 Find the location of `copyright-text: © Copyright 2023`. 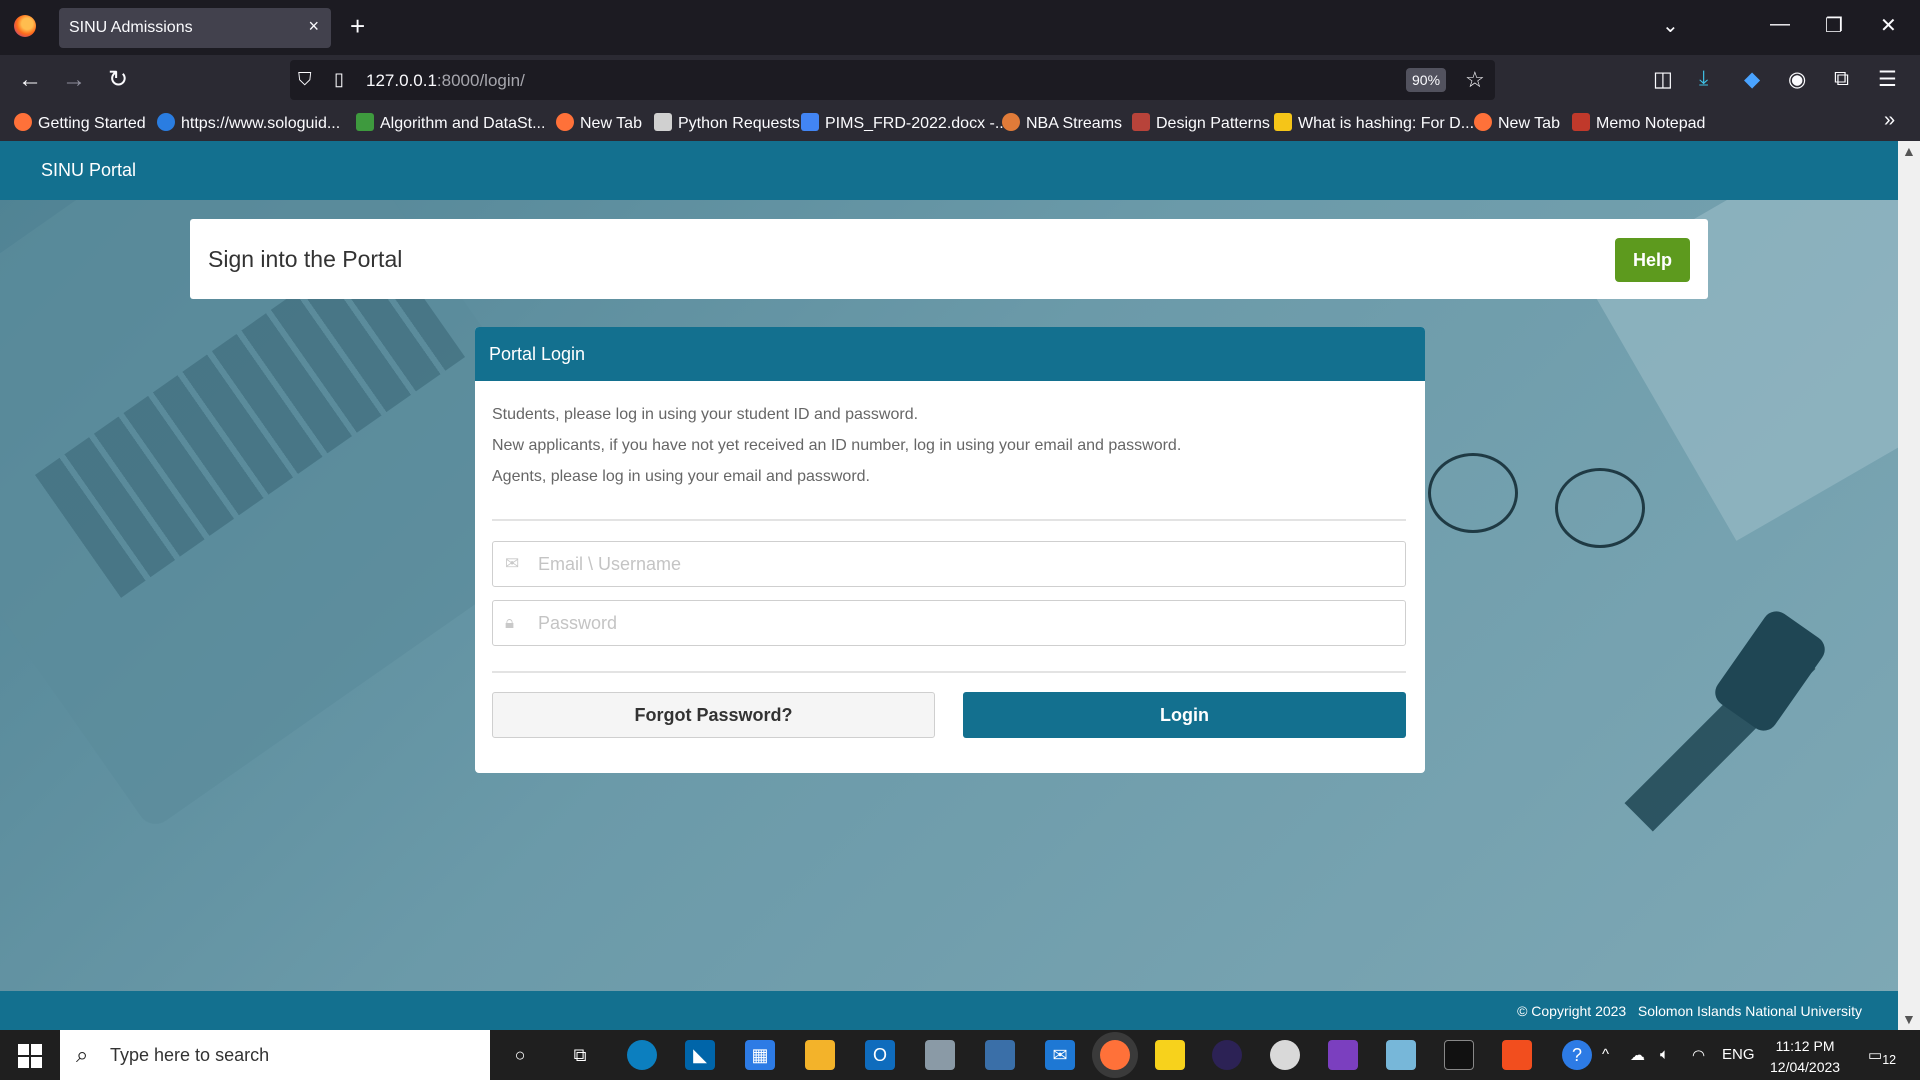

copyright-text: © Copyright 2023 is located at coordinates (1572, 1011).